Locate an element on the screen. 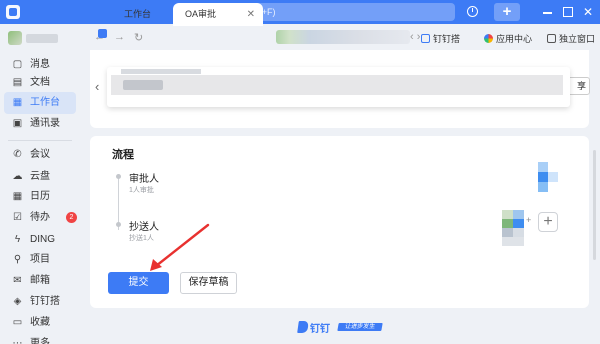 The width and height of the screenshot is (600, 344). blurred-text is located at coordinates (161, 71).